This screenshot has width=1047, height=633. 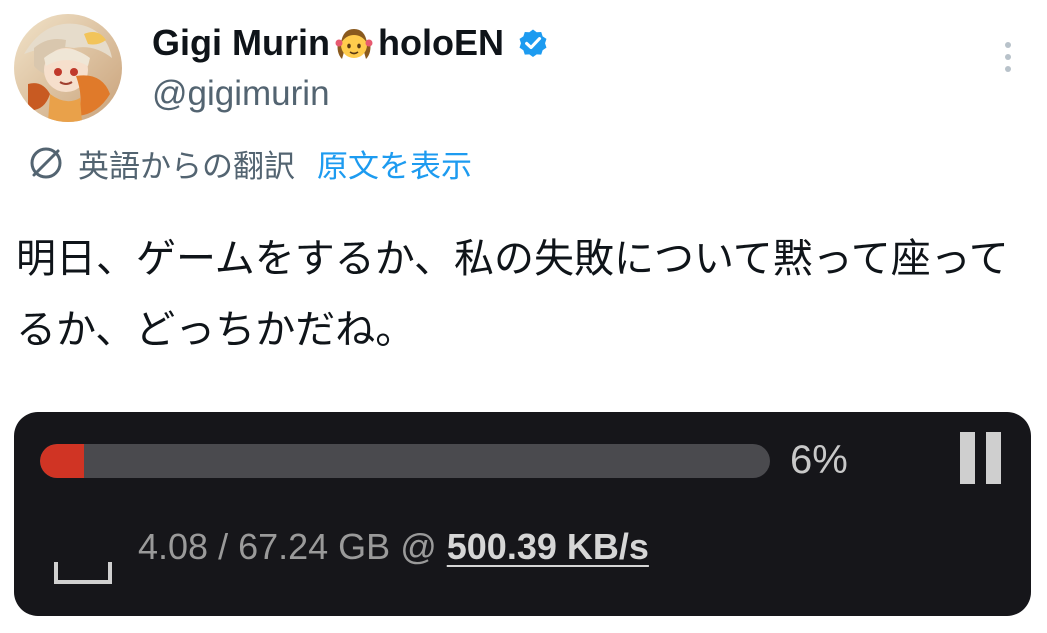 I want to click on avatar-image, so click(x=68, y=68).